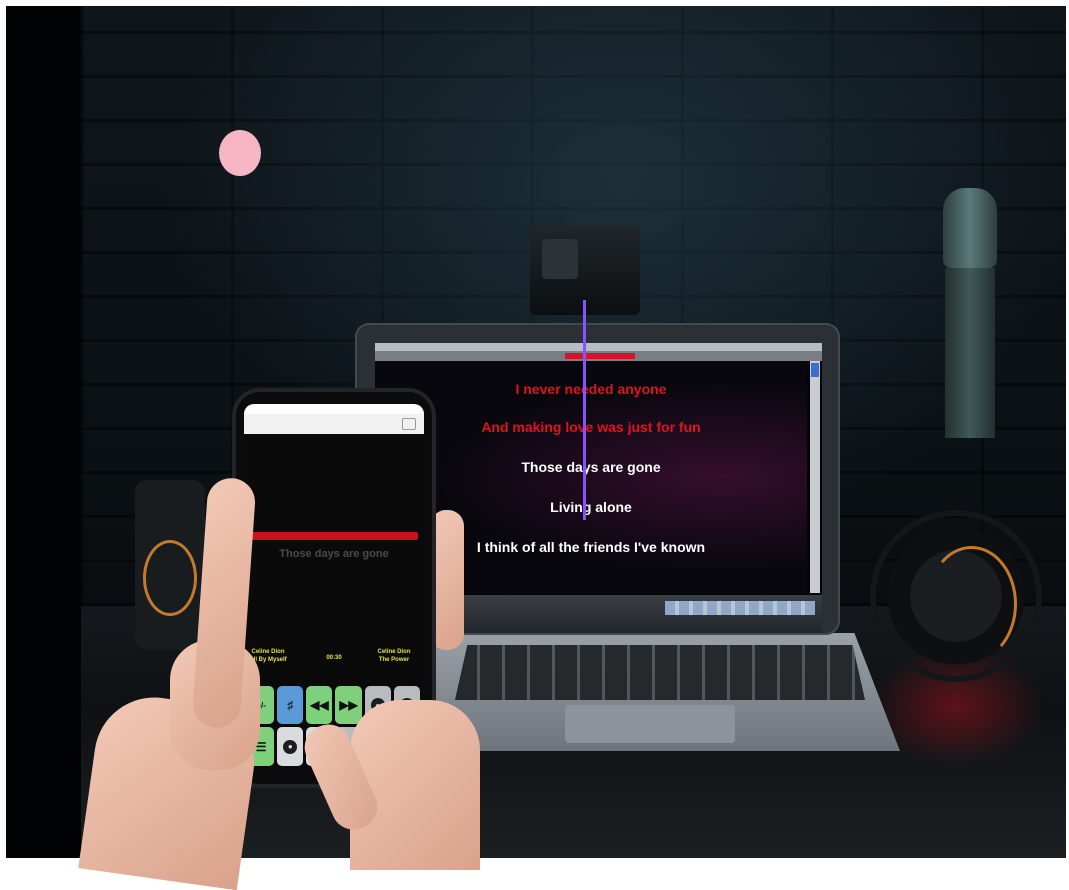  What do you see at coordinates (591, 389) in the screenshot?
I see `lyric-line: I never needed anyone` at bounding box center [591, 389].